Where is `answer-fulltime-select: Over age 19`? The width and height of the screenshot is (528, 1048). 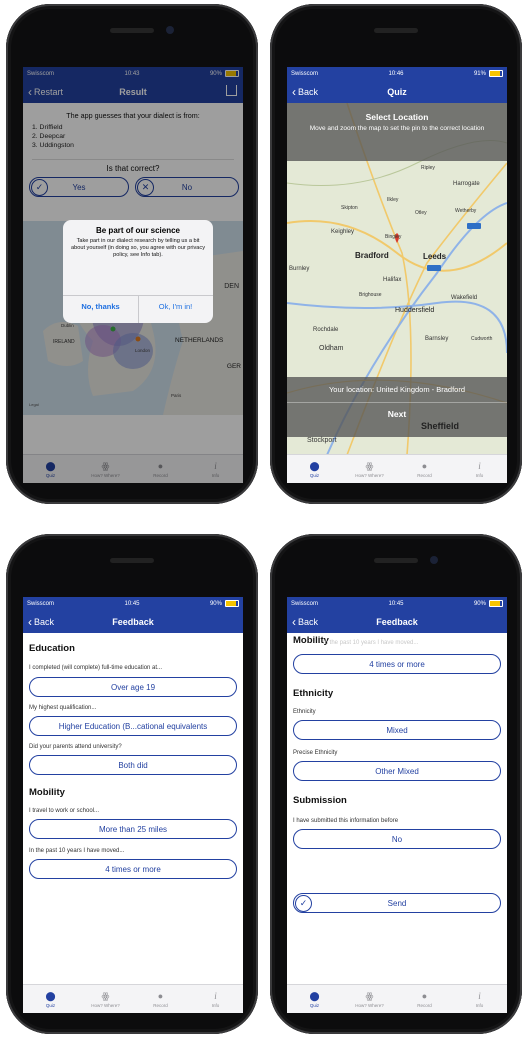
answer-fulltime-select: Over age 19 is located at coordinates (133, 687).